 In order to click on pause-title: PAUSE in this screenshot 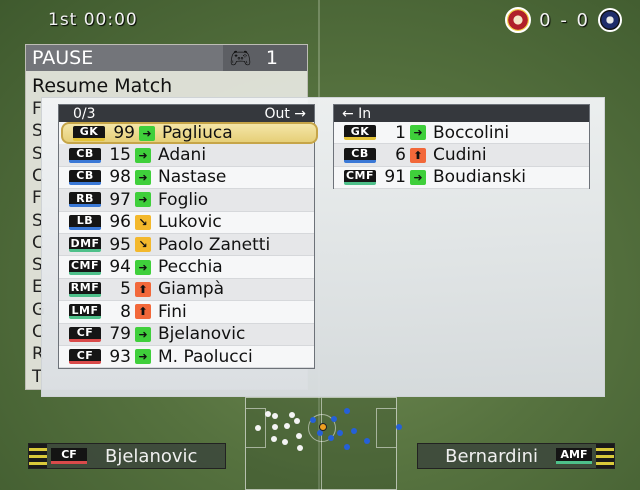, I will do `click(63, 58)`.